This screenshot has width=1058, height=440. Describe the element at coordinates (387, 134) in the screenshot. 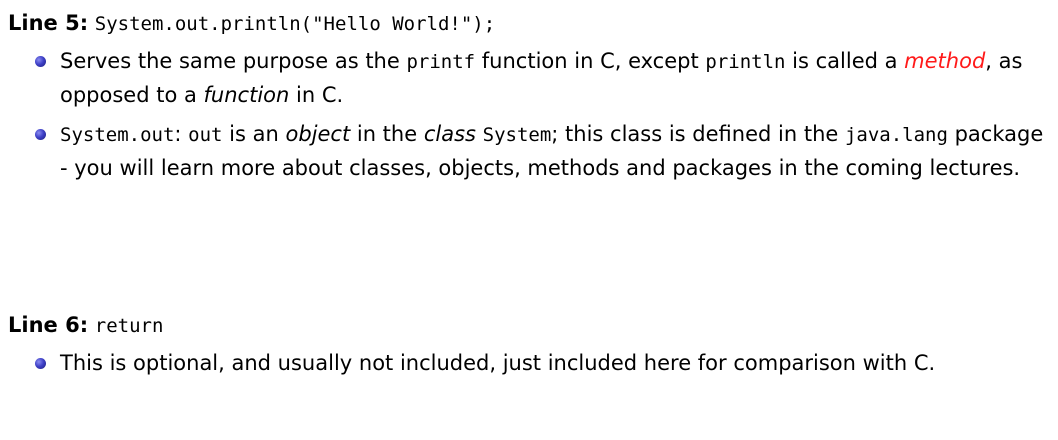

I see `text-run: in the` at that location.